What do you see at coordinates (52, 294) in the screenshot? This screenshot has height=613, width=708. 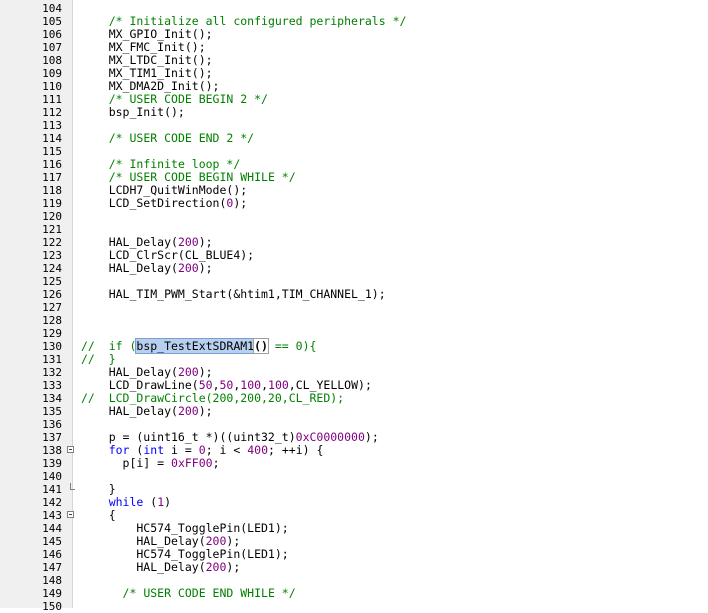 I see `line-number: 126` at bounding box center [52, 294].